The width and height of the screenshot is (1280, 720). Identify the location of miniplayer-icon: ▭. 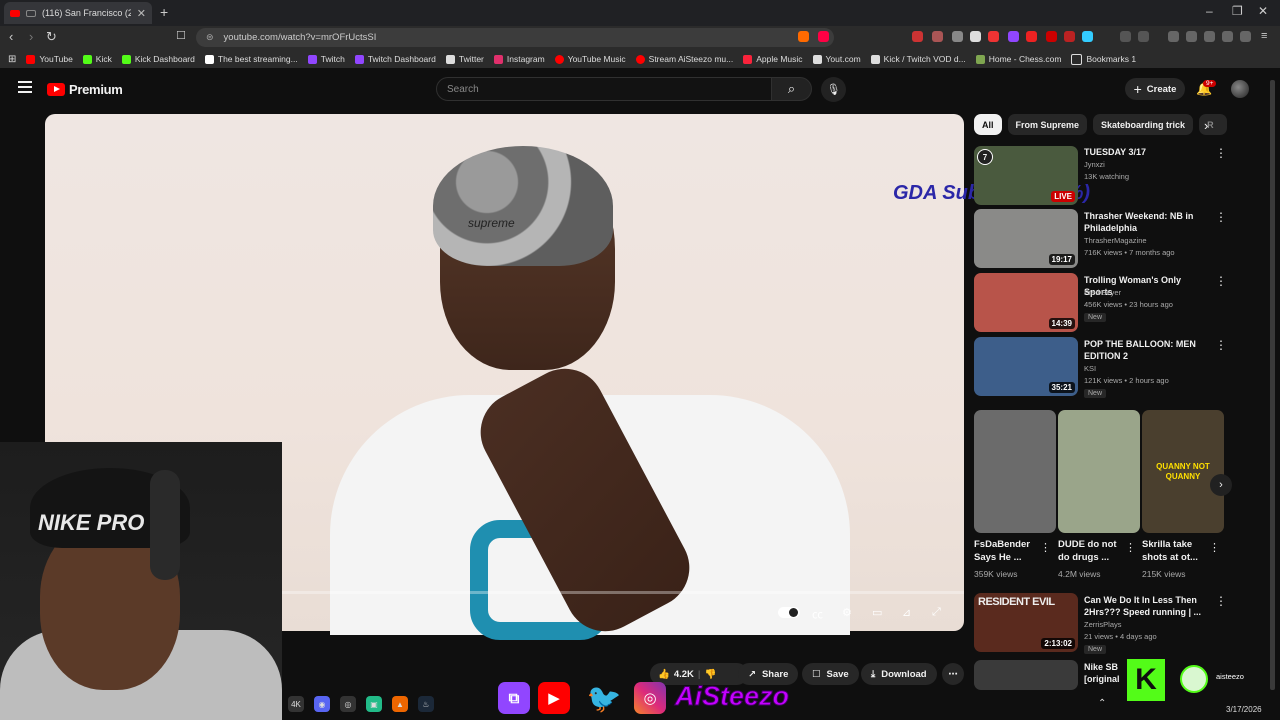
(877, 612).